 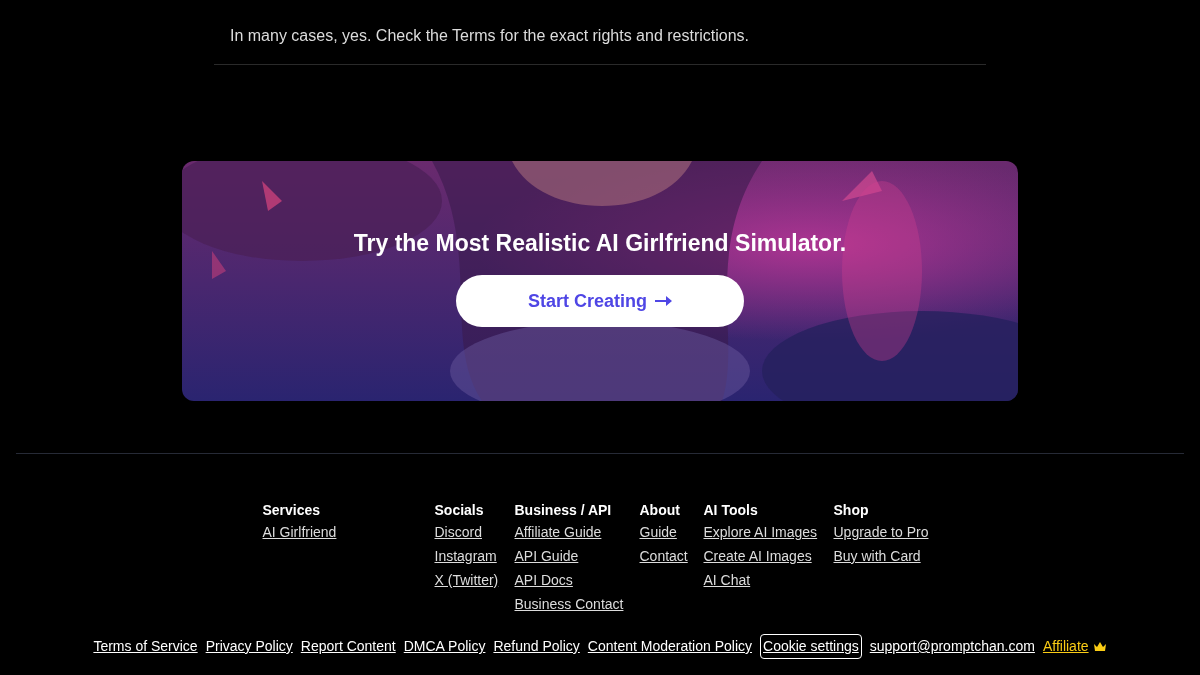 What do you see at coordinates (536, 646) in the screenshot?
I see `footer-link: Refund Policy` at bounding box center [536, 646].